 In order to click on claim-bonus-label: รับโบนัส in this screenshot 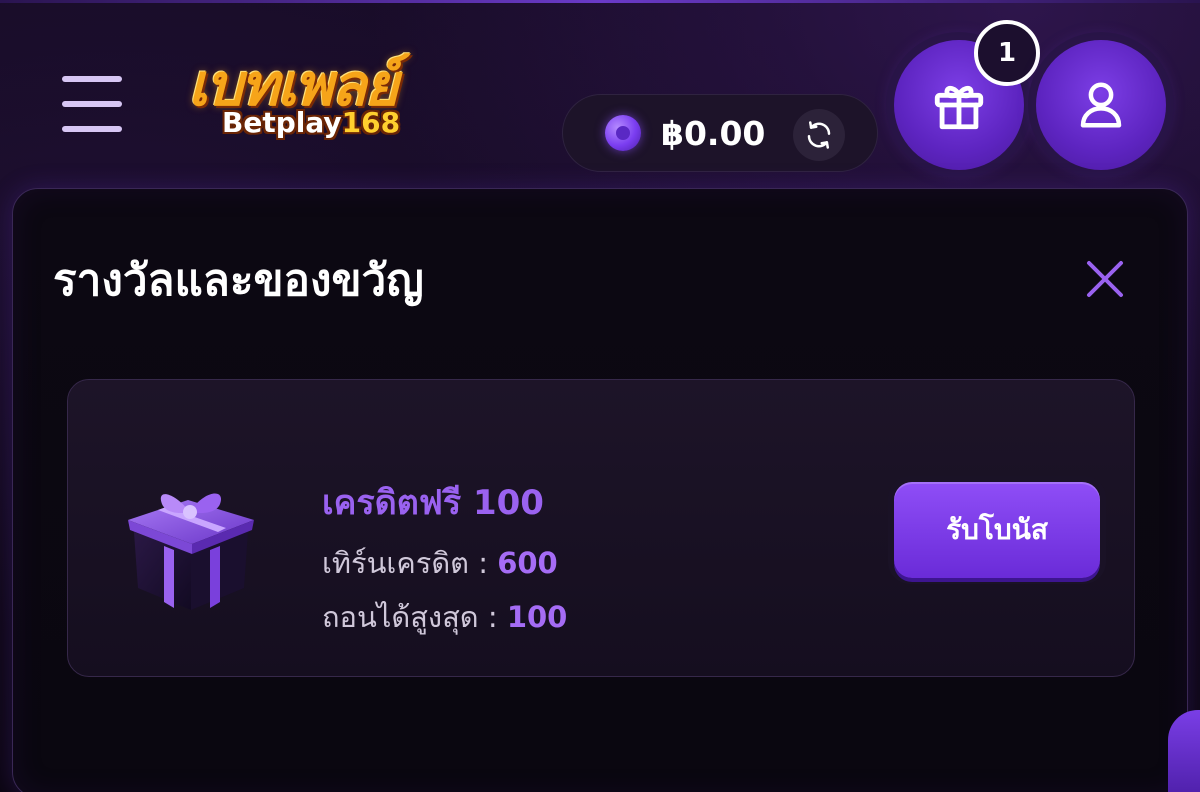, I will do `click(997, 530)`.